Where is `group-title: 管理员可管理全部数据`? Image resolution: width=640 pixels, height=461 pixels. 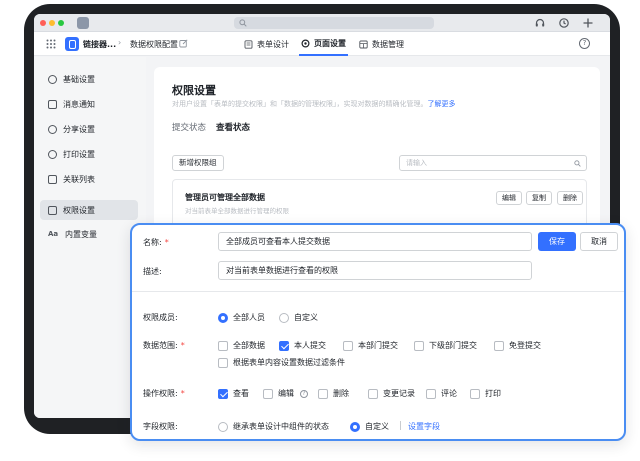 group-title: 管理员可管理全部数据 is located at coordinates (225, 197).